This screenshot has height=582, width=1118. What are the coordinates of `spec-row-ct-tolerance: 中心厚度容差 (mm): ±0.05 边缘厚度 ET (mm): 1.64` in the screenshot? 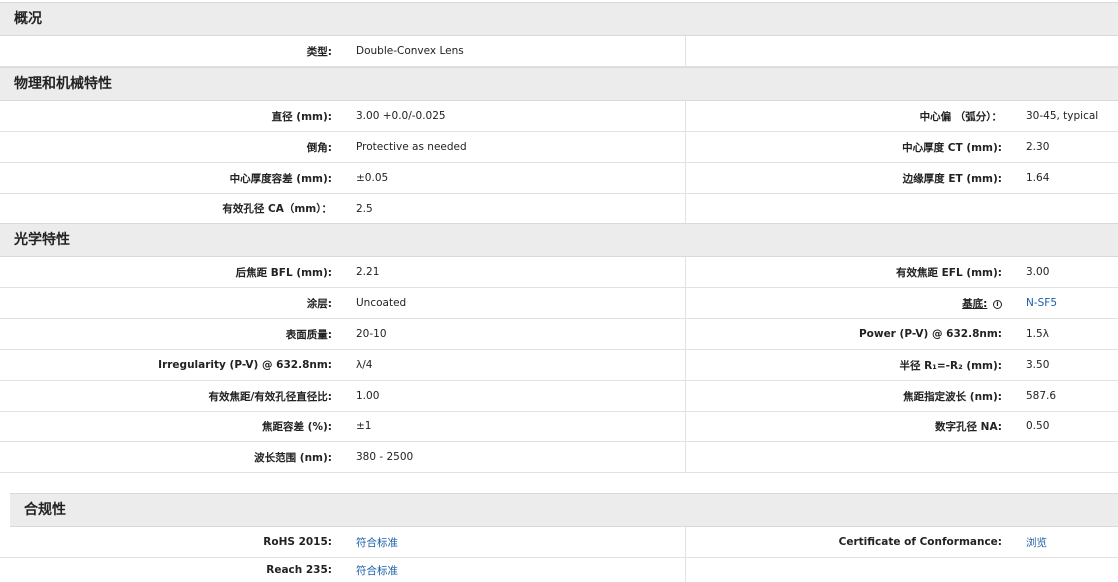 It's located at (559, 178).